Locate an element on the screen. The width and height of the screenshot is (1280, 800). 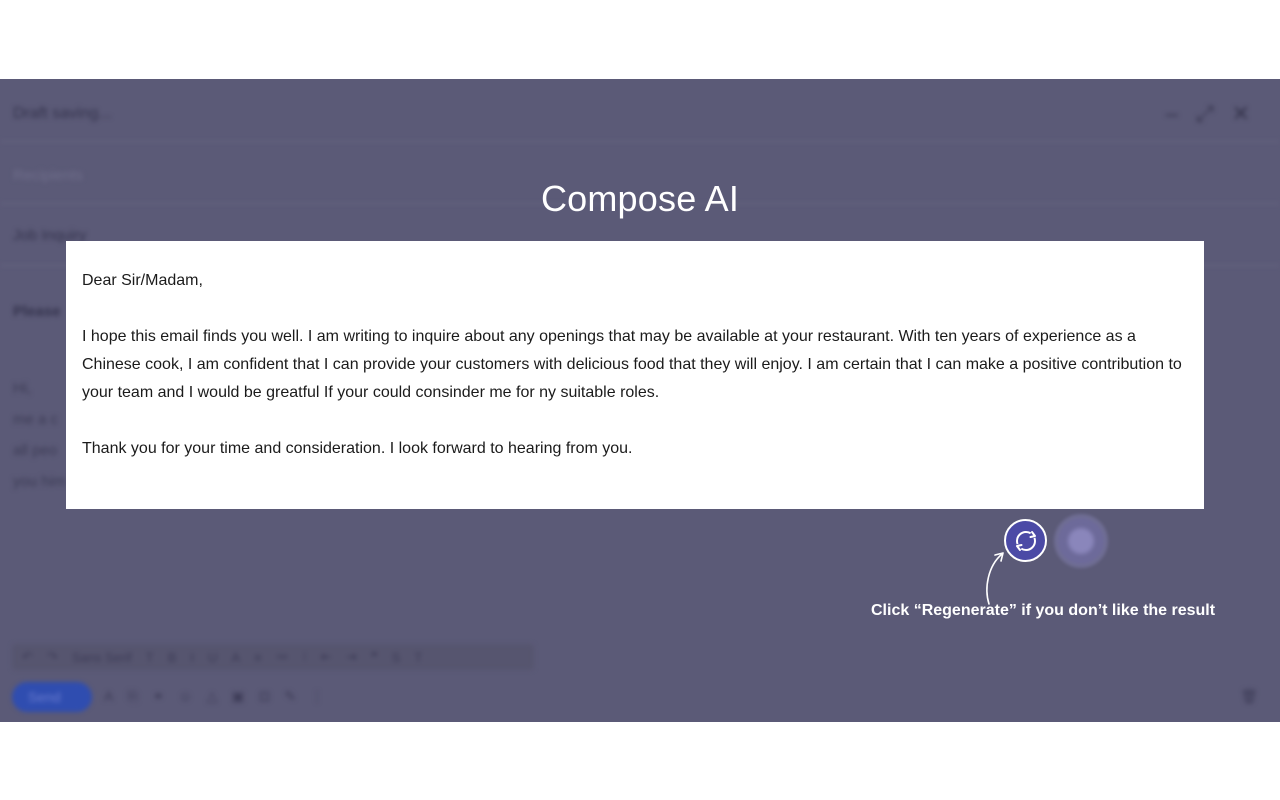
font-select: Sans Serif is located at coordinates (101, 657).